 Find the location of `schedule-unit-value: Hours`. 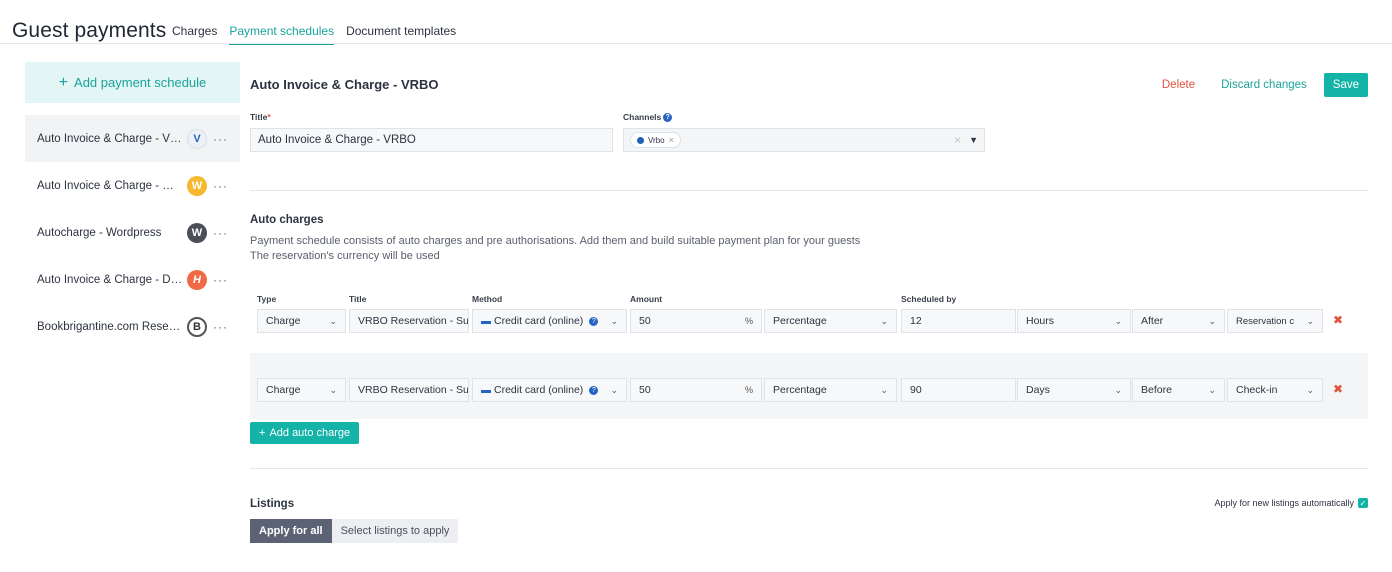

schedule-unit-value: Hours is located at coordinates (1040, 321).